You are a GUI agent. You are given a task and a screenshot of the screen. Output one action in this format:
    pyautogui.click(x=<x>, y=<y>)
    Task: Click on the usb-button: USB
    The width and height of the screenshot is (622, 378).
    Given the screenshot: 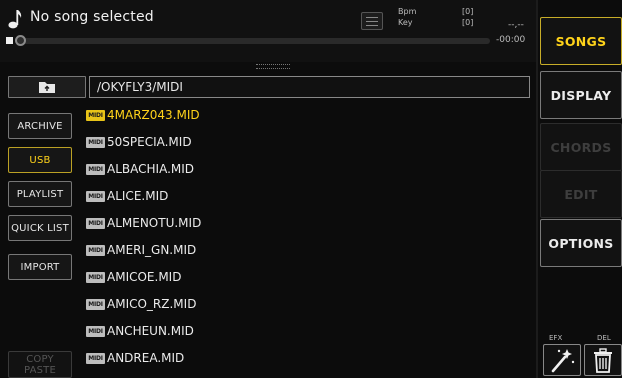 What is the action you would take?
    pyautogui.click(x=40, y=160)
    